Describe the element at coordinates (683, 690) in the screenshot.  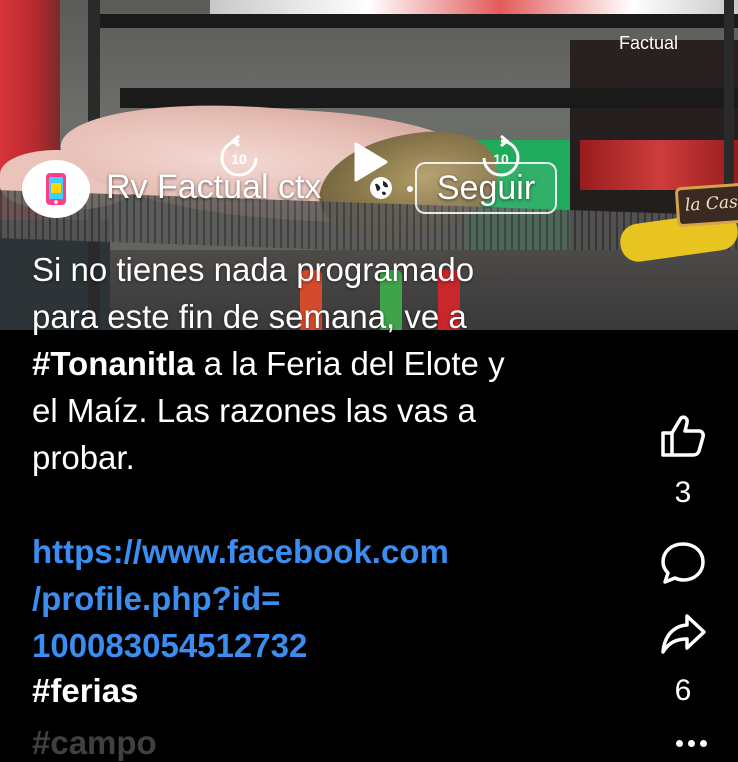
I see `share-count: 6` at that location.